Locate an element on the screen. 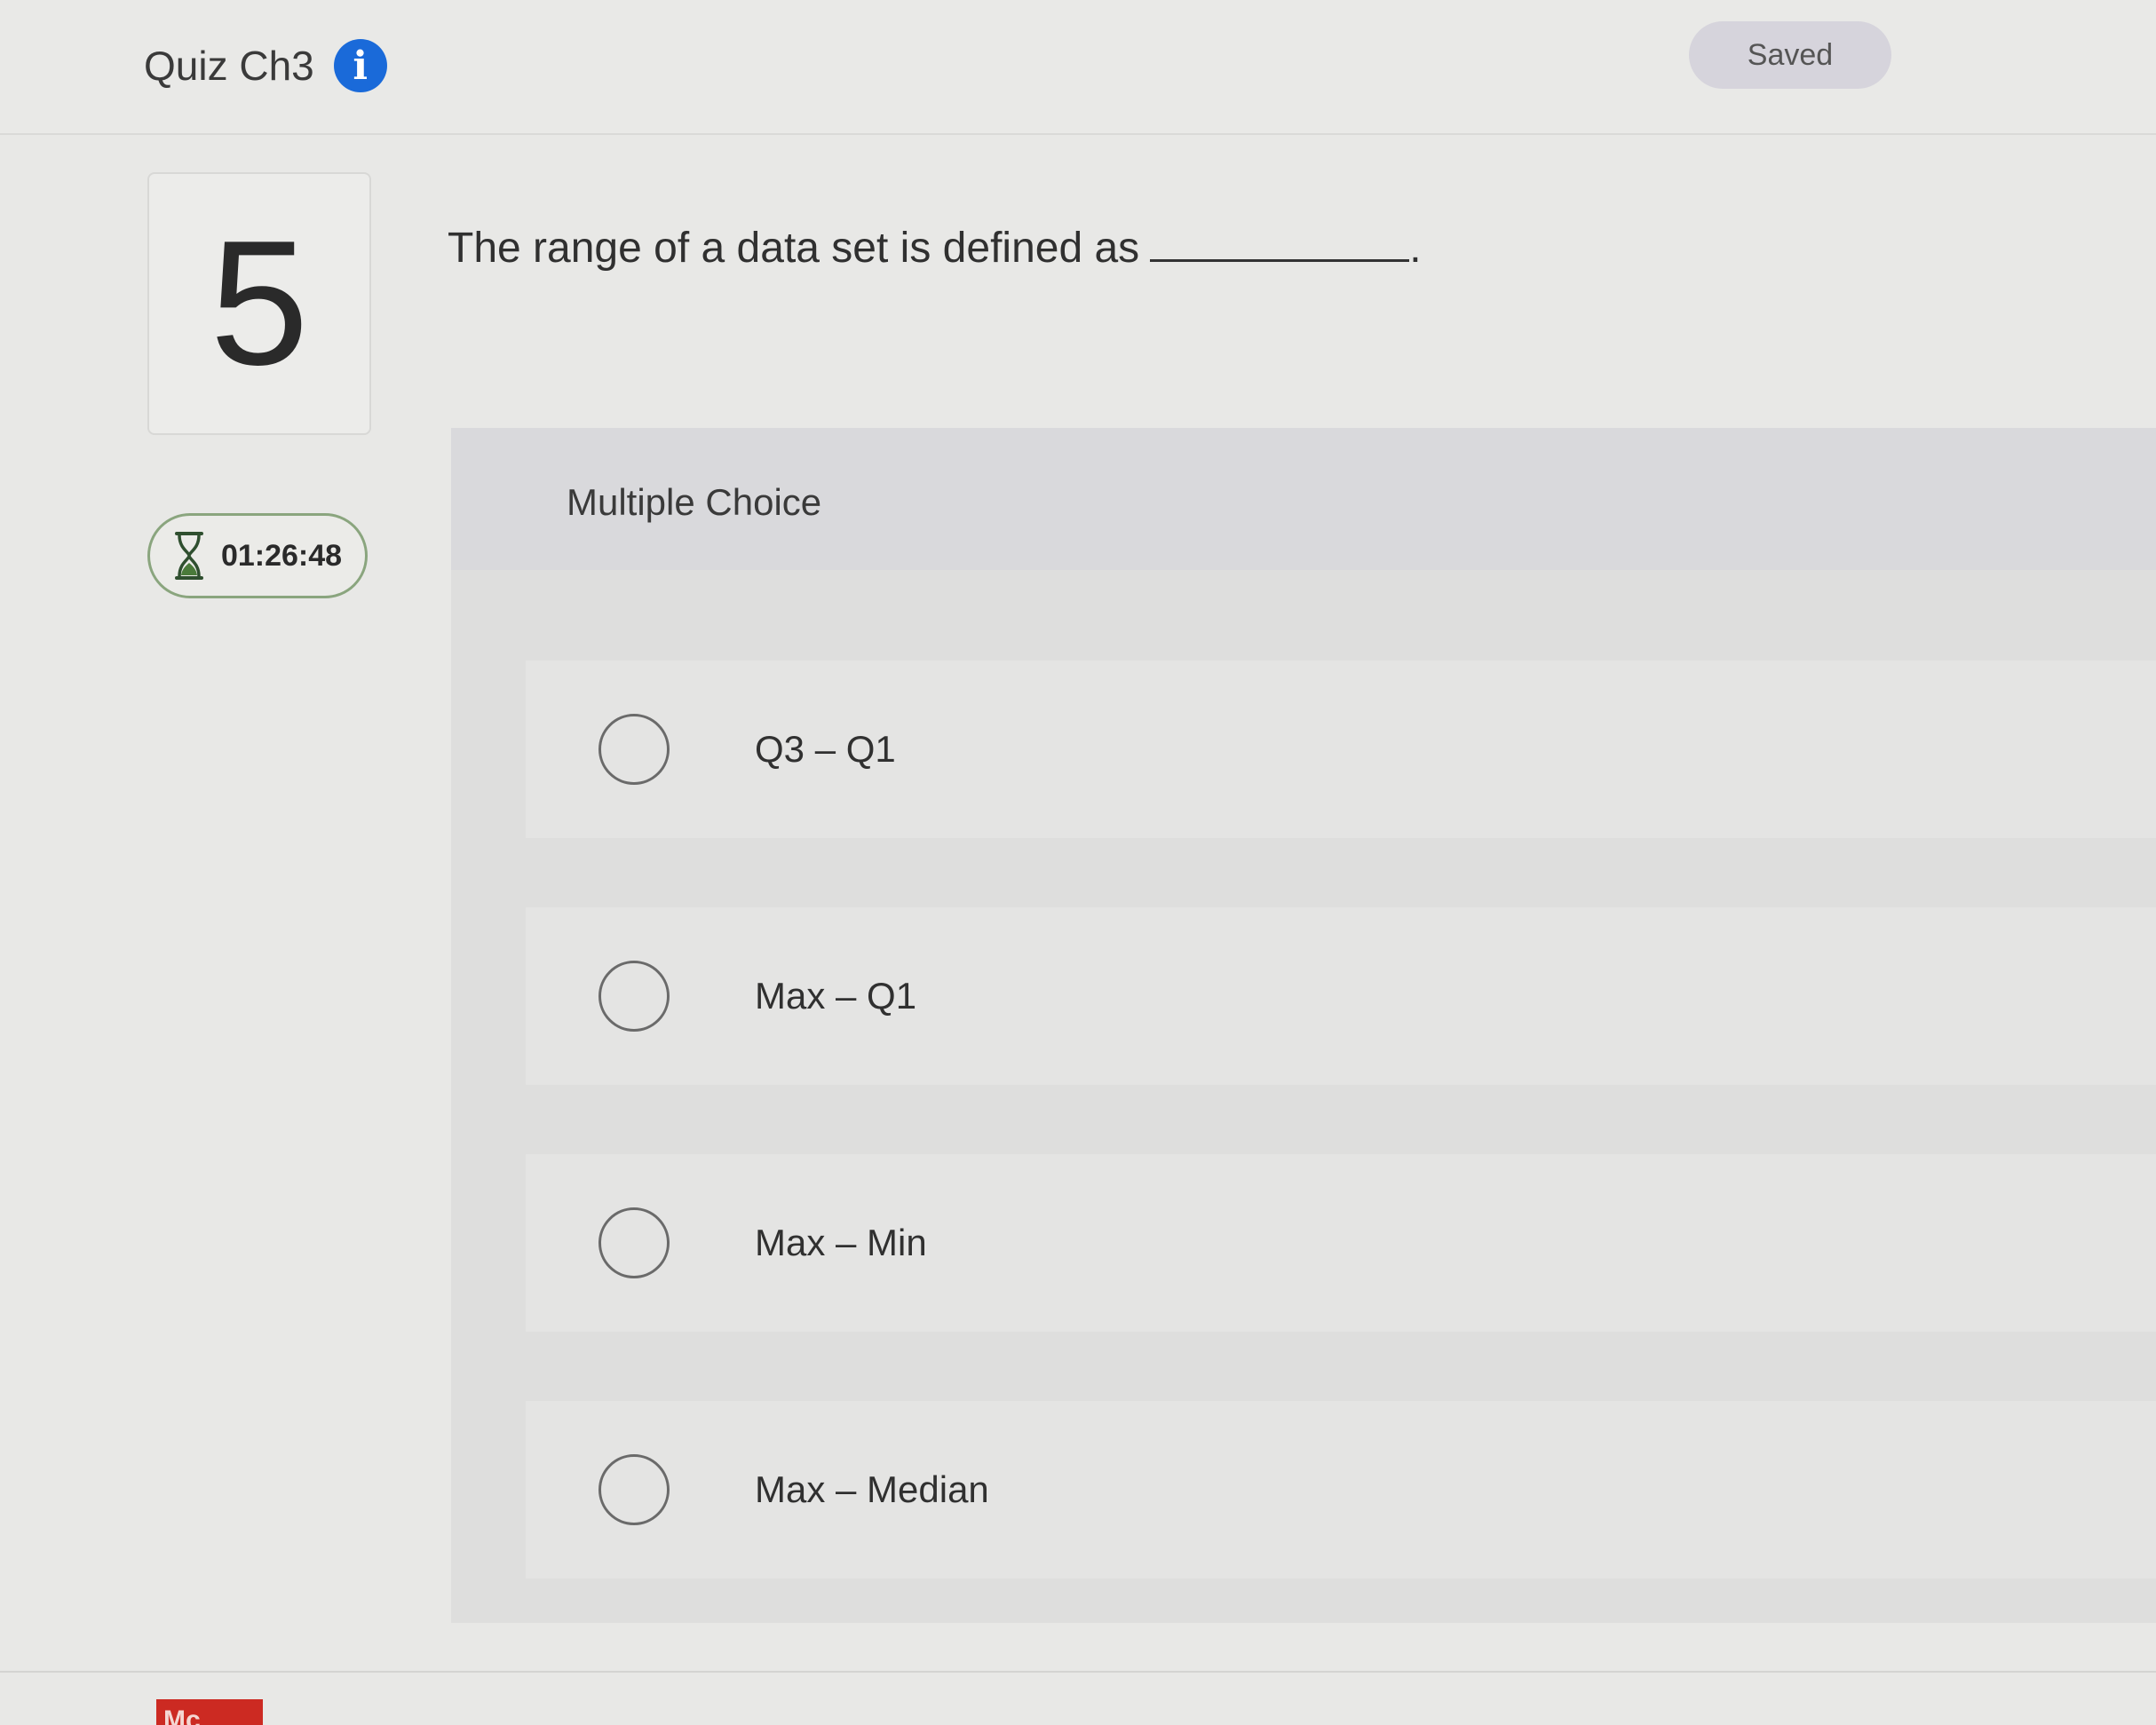  mc-header: Multiple Choice is located at coordinates (1303, 499).